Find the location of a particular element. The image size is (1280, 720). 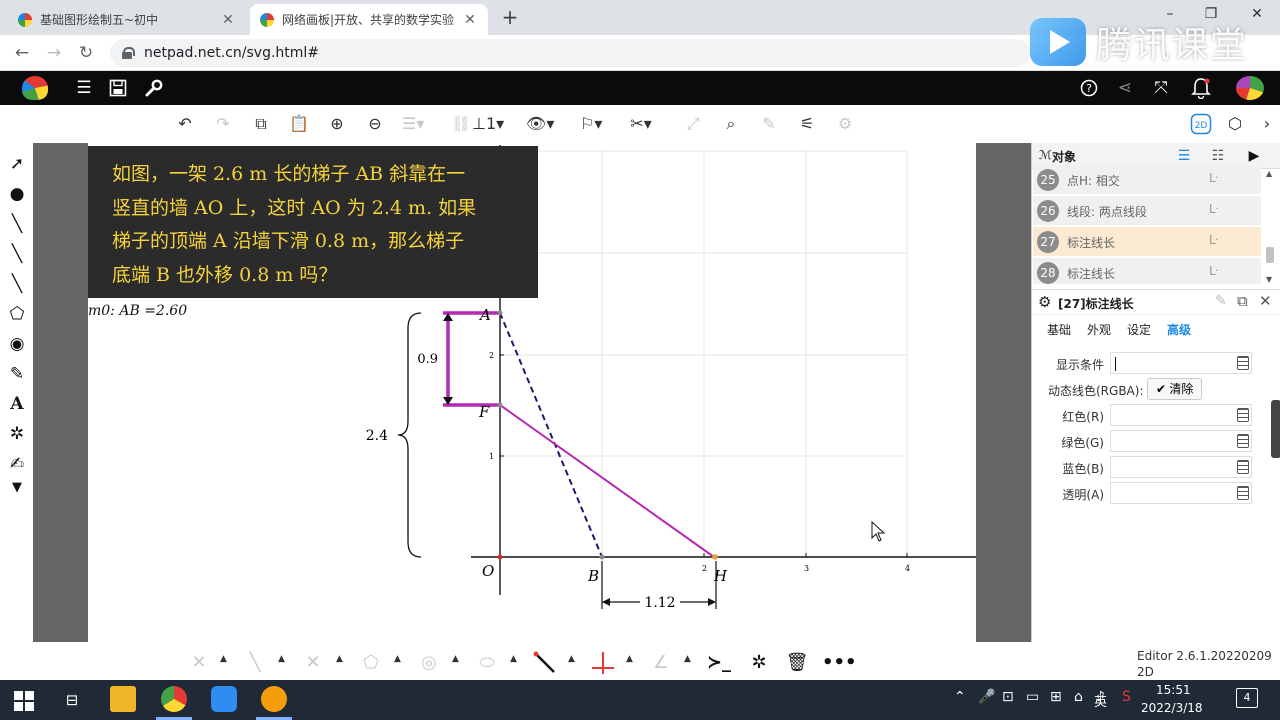

objects-scrollbar: ▲ ▼ is located at coordinates (1270, 228).